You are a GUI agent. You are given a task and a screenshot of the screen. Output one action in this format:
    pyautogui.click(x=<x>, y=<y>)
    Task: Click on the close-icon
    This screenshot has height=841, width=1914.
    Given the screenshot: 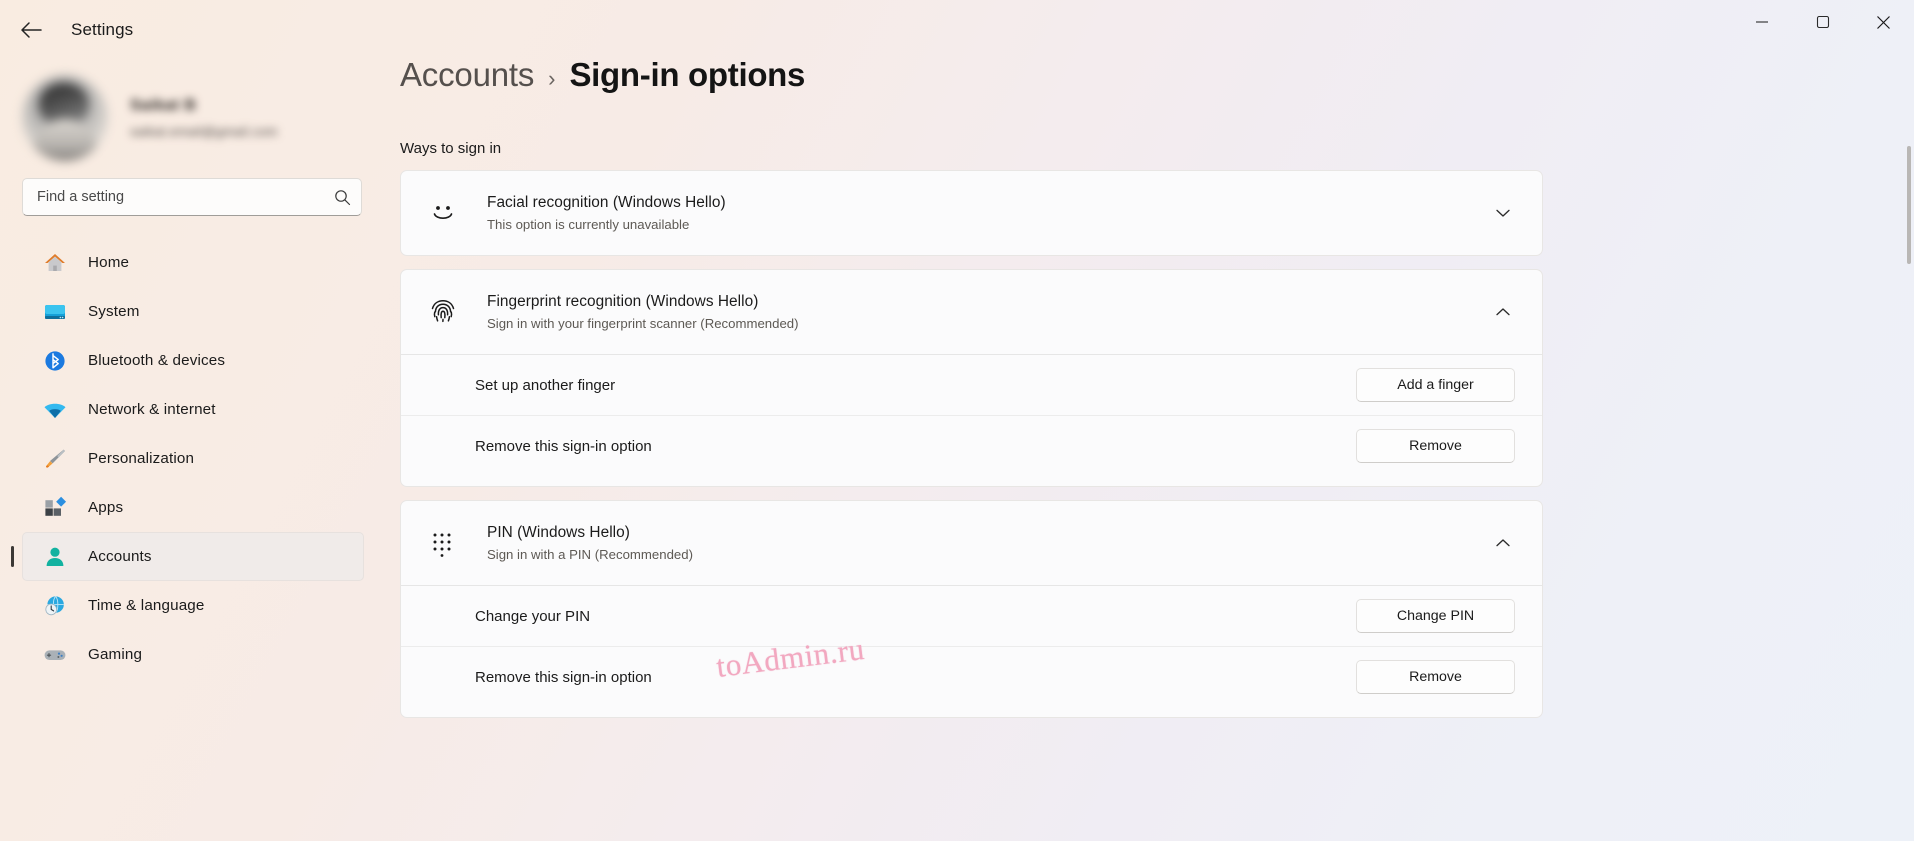 What is the action you would take?
    pyautogui.click(x=1883, y=22)
    